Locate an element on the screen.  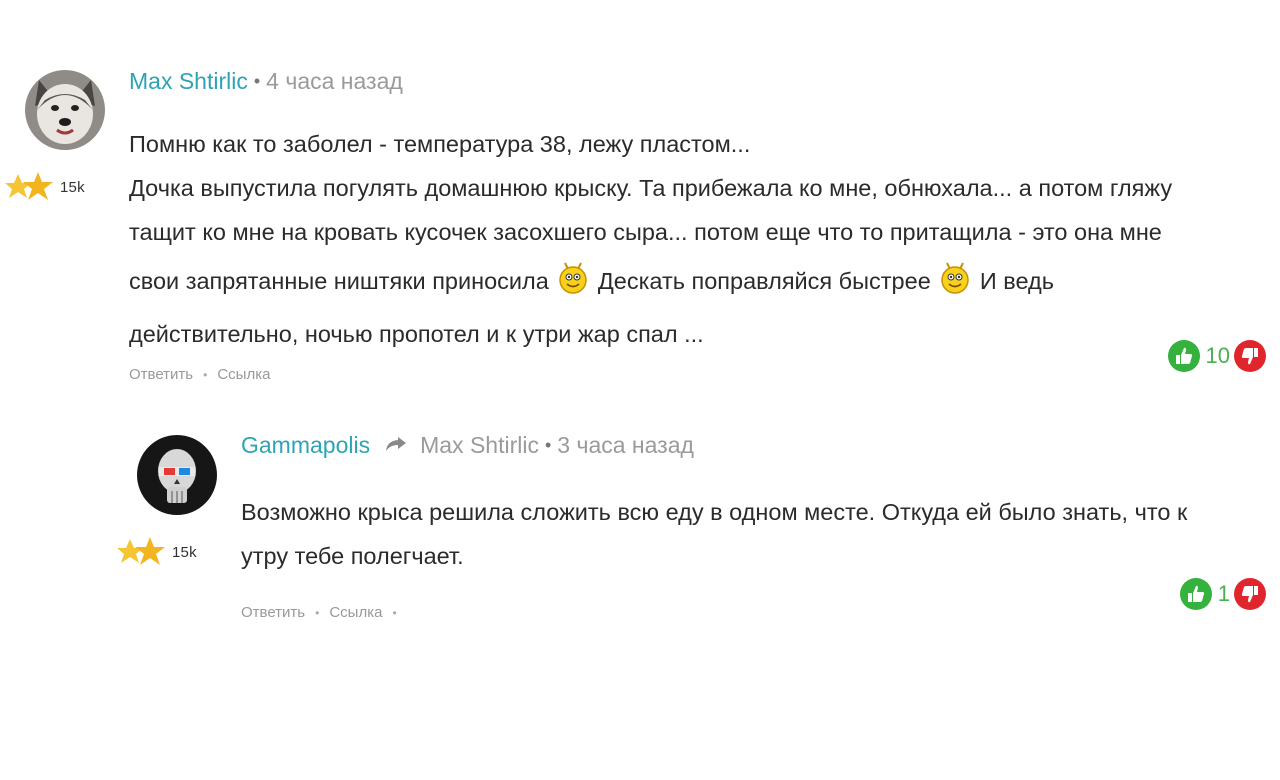
reply-arrow-icon is located at coordinates (396, 445).